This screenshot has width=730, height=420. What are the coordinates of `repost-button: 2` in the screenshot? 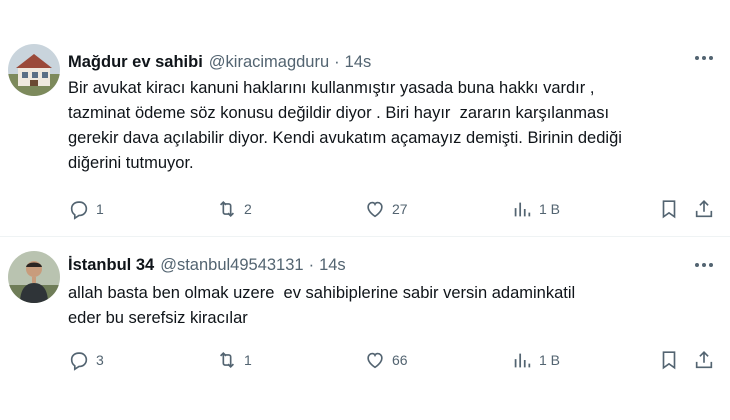 It's located at (234, 209).